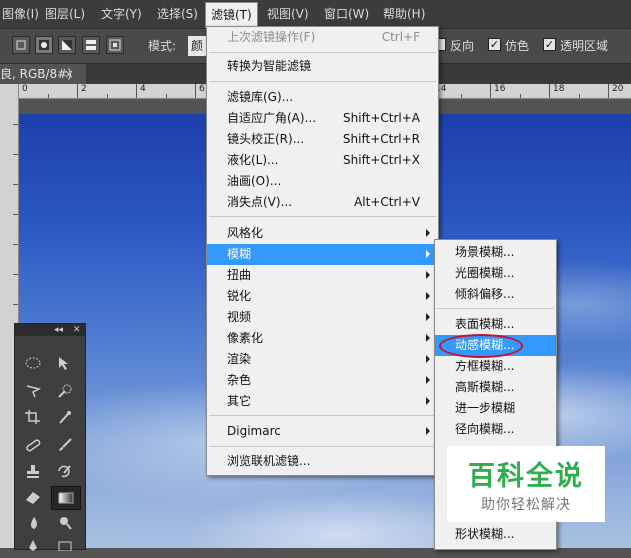 Image resolution: width=631 pixels, height=558 pixels. What do you see at coordinates (33, 363) in the screenshot?
I see `elliptical-marquee-tool` at bounding box center [33, 363].